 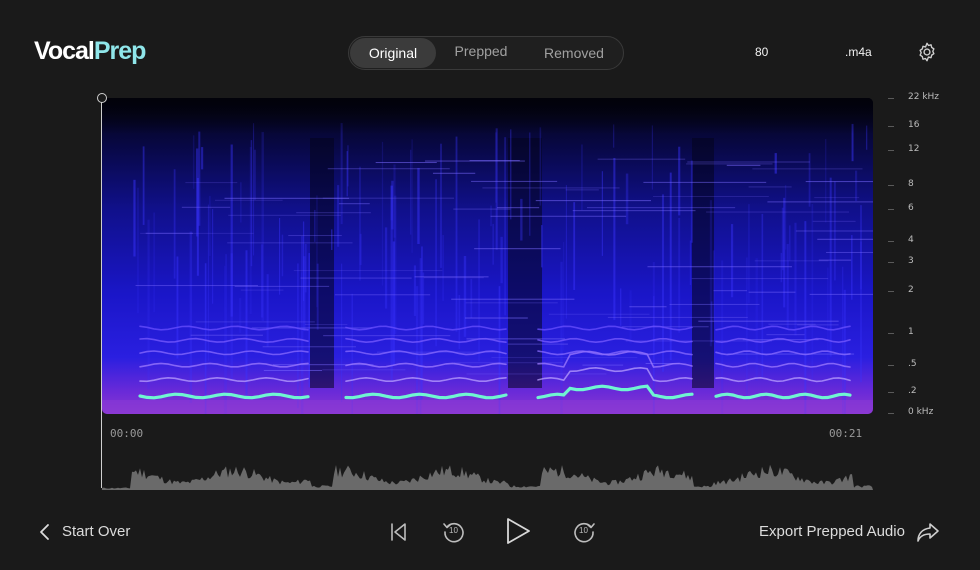 I want to click on tab-prepped: Prepped, so click(x=481, y=51).